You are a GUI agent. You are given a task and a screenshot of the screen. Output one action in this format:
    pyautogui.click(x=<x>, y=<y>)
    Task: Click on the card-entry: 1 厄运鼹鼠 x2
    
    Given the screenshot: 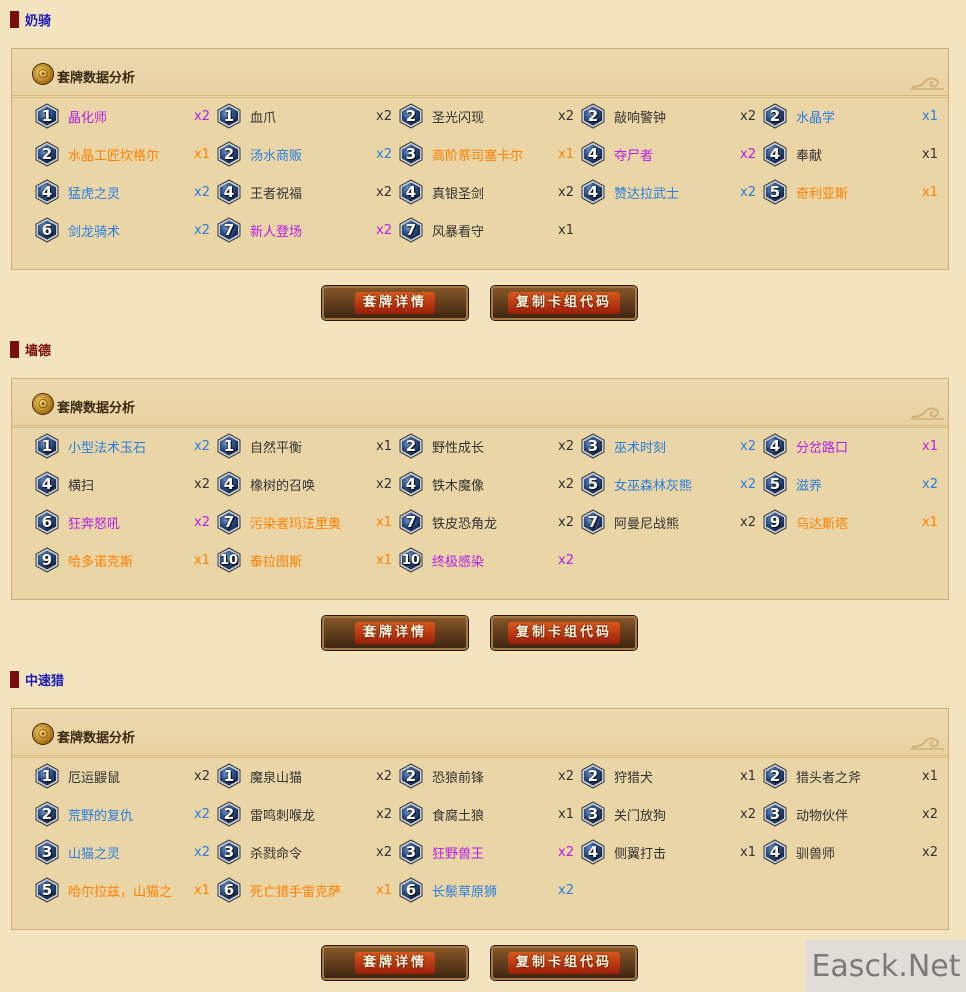 What is the action you would take?
    pyautogui.click(x=125, y=776)
    